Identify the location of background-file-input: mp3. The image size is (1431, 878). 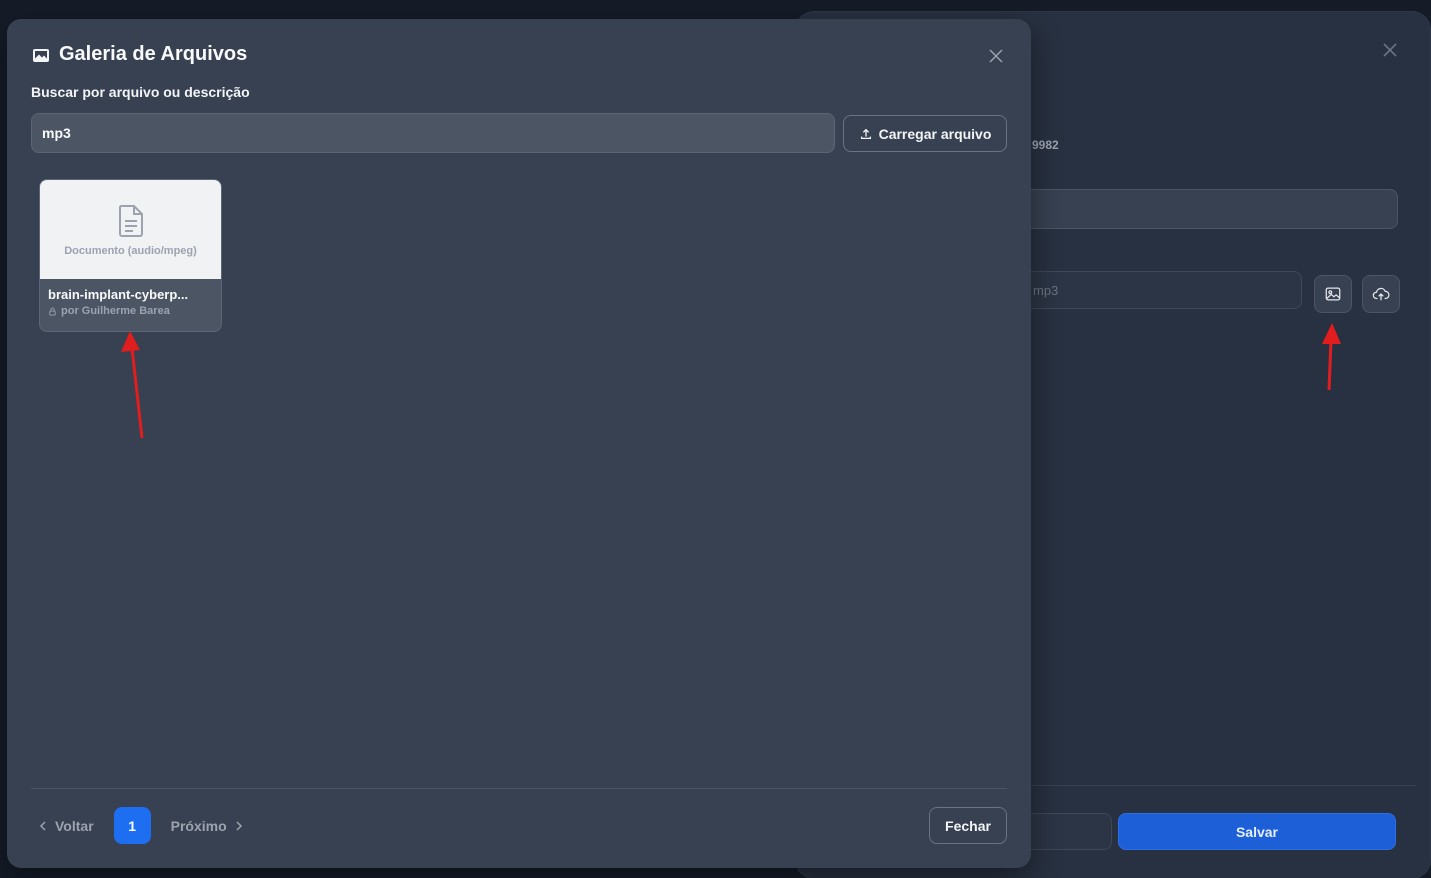
(1154, 290).